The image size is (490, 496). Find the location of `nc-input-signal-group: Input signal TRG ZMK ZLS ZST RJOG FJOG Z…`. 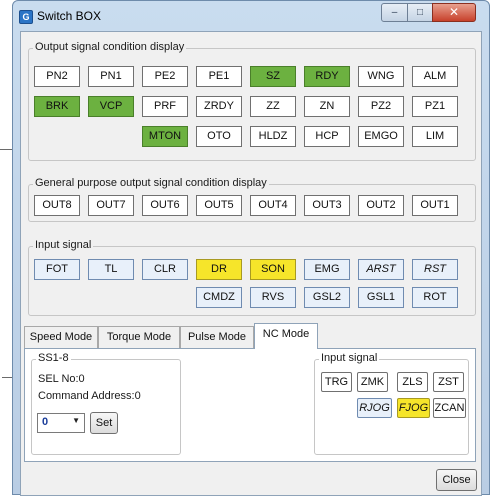

nc-input-signal-group: Input signal TRG ZMK ZLS ZST RJOG FJOG Z… is located at coordinates (391, 403).